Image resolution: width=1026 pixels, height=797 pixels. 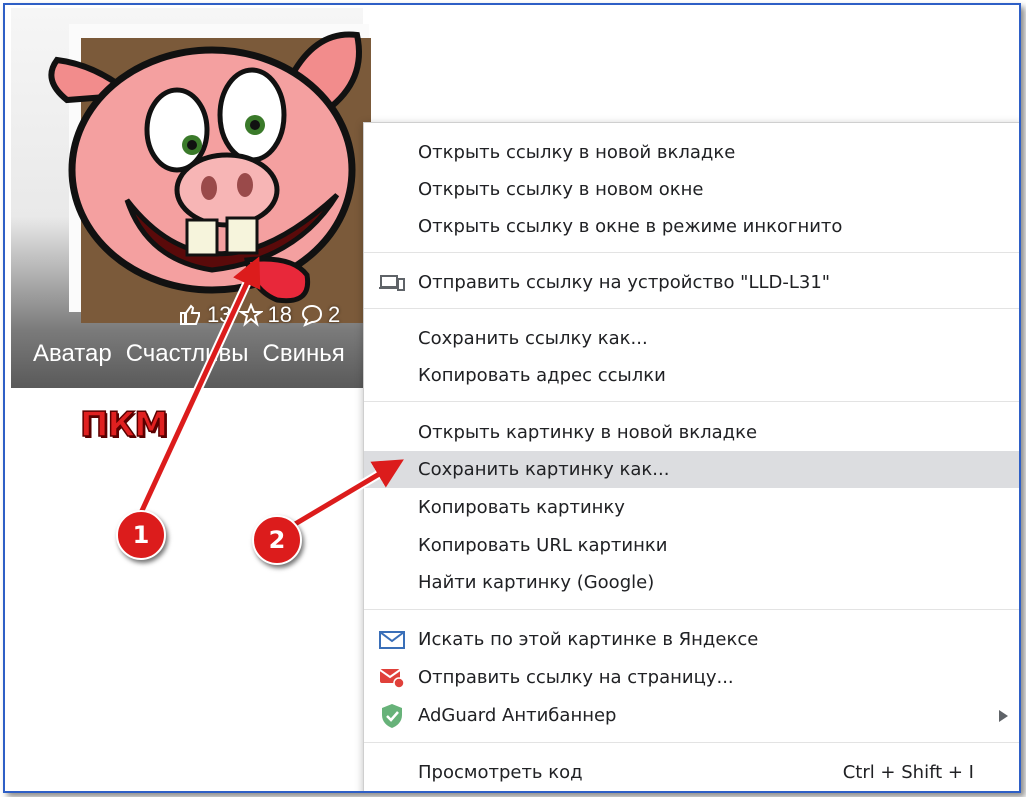 I want to click on menu-open-image-new-tab: Открыть картинку в новой вкладке, so click(x=691, y=432).